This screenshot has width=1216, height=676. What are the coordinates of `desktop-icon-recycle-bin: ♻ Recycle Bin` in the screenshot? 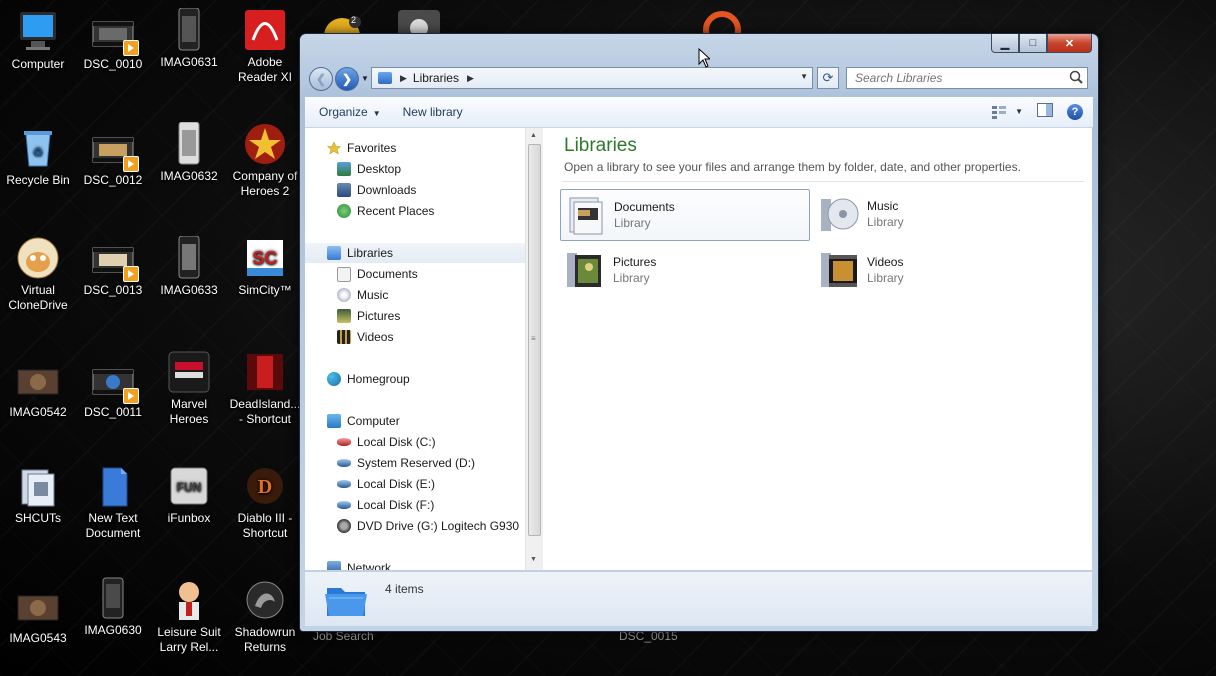 It's located at (38, 157).